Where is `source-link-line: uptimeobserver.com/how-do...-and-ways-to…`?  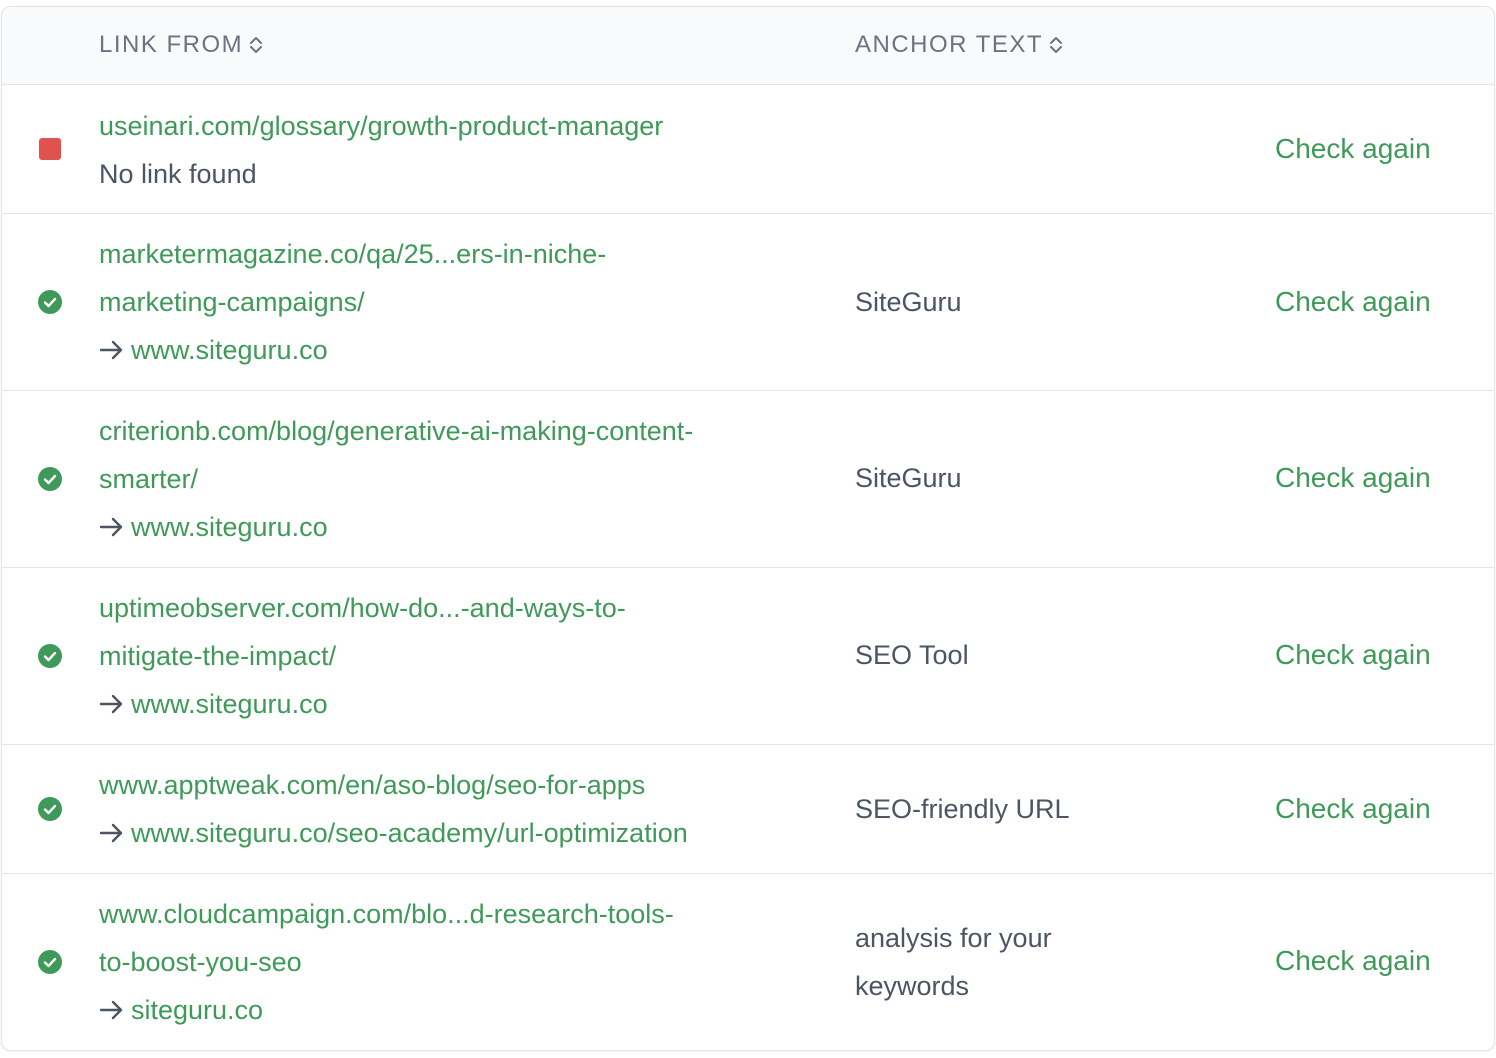
source-link-line: uptimeobserver.com/how-do...-and-ways-to… is located at coordinates (362, 608).